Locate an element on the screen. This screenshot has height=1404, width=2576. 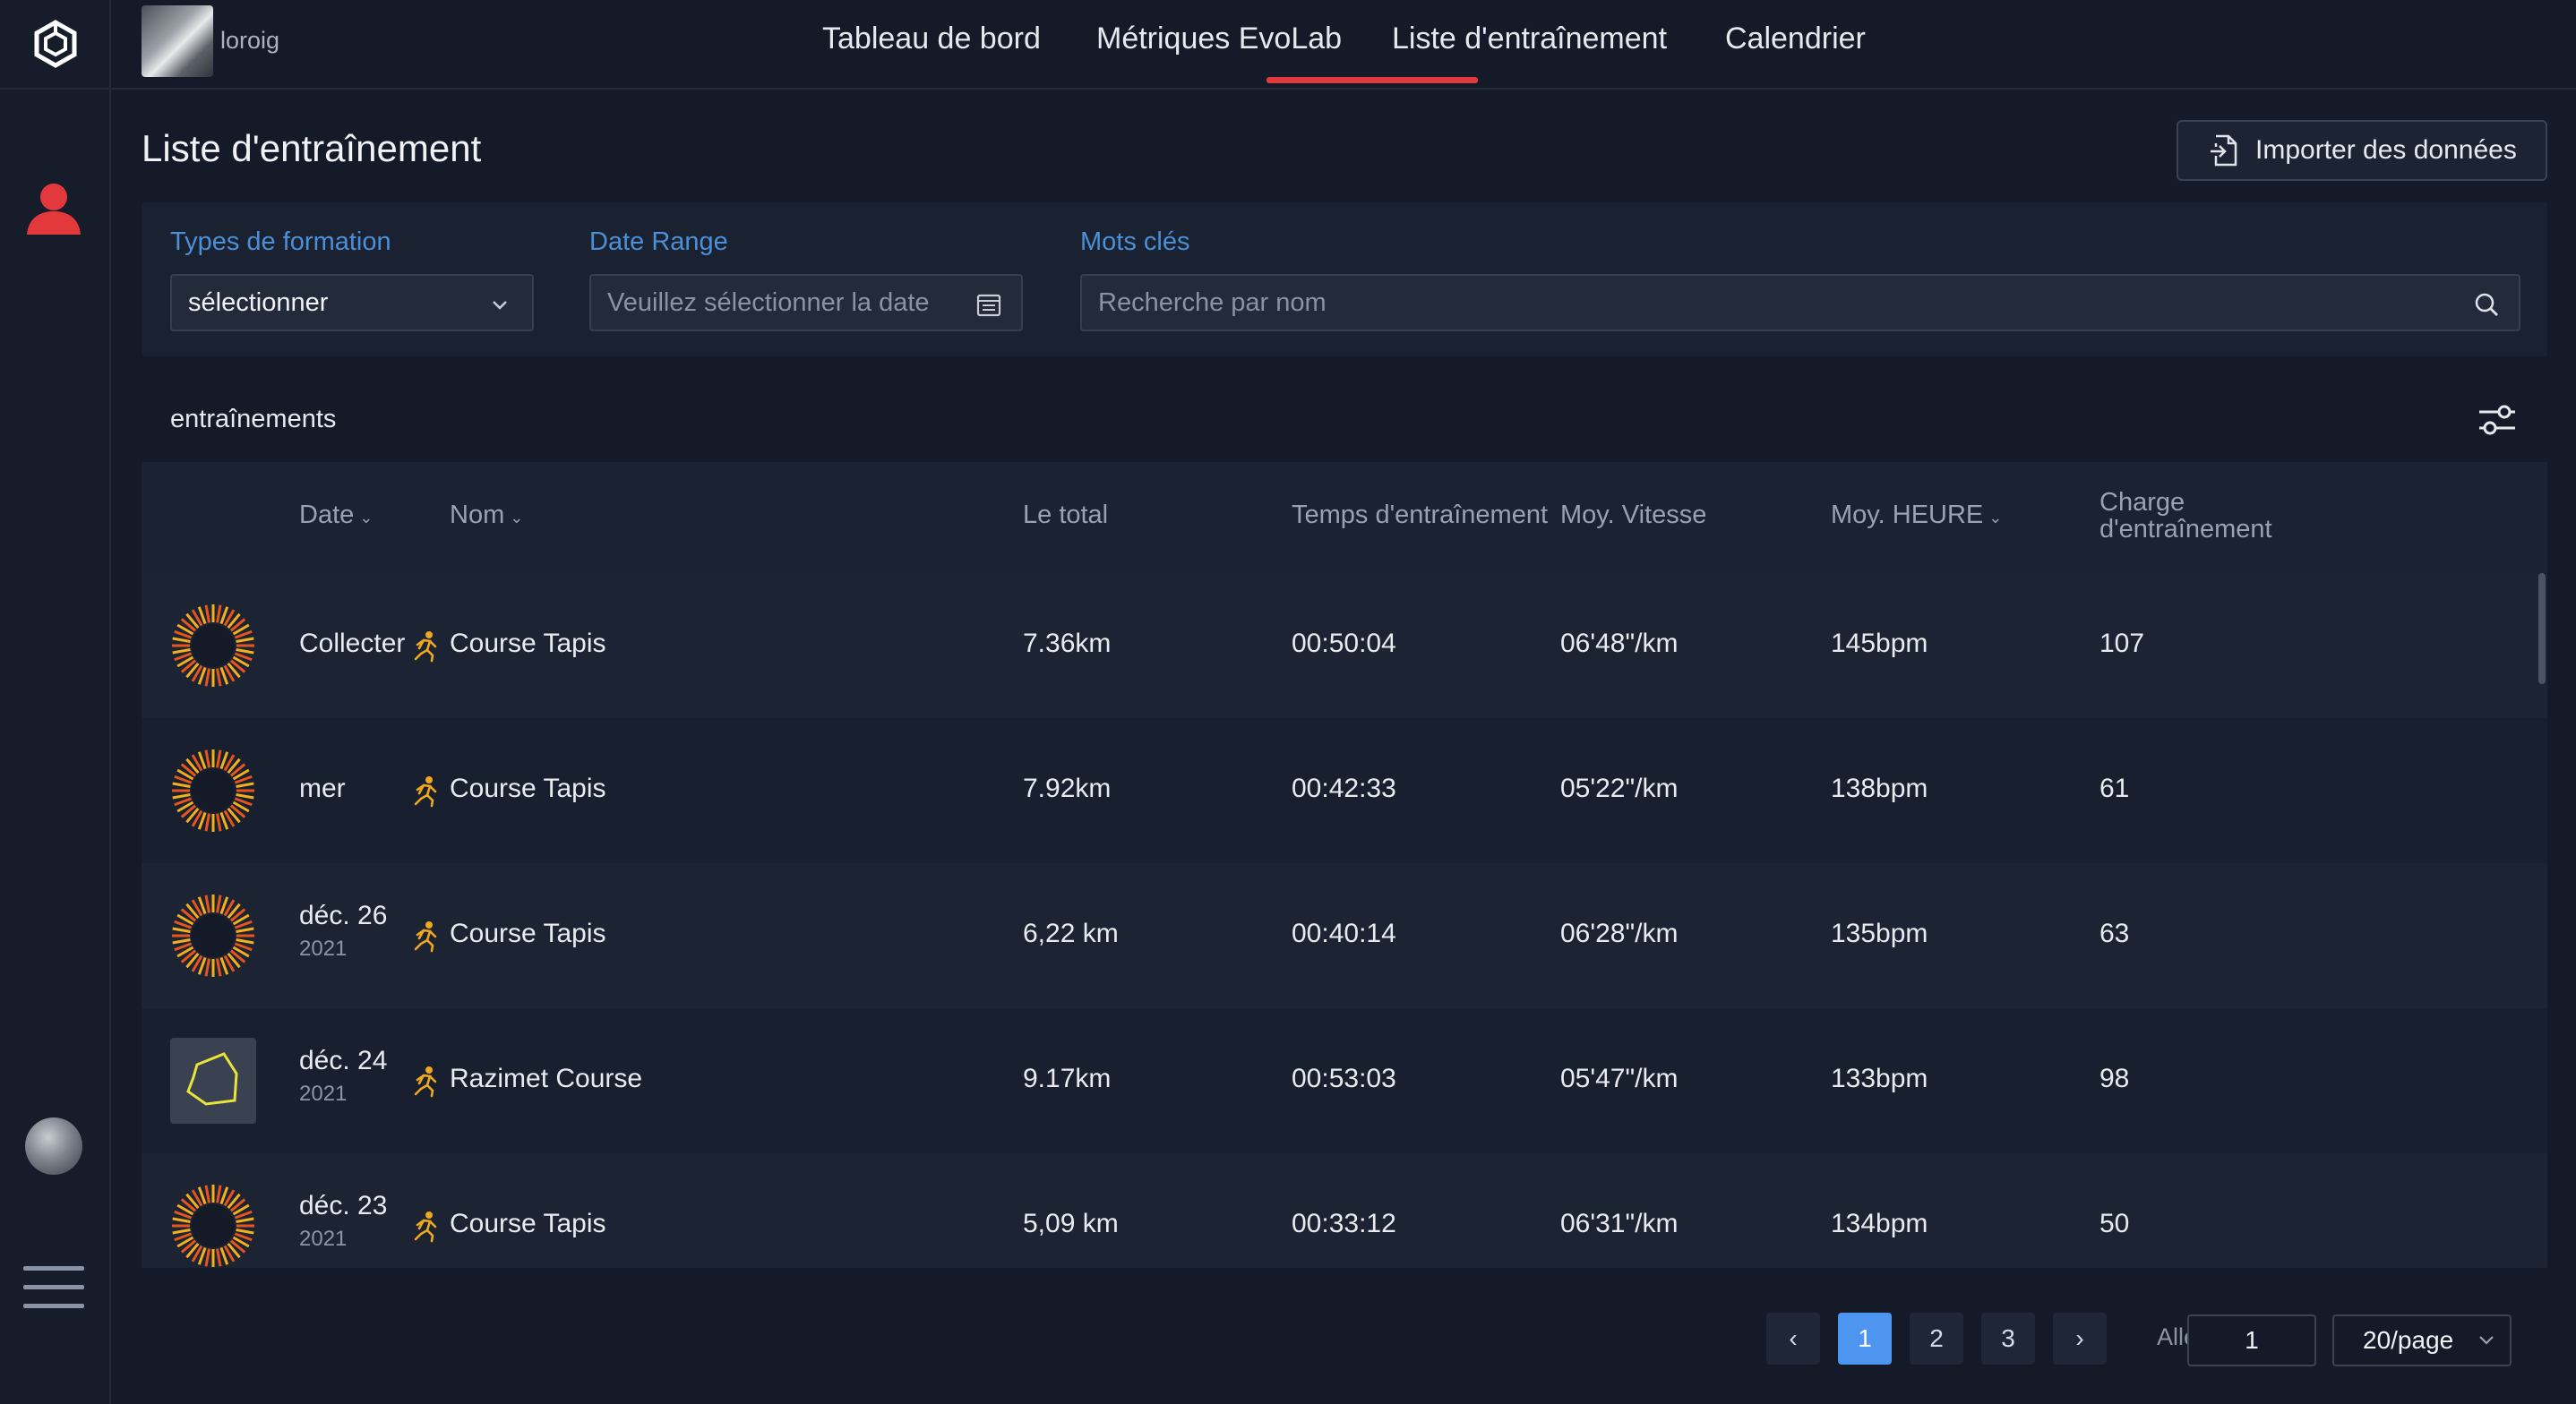
row-speed: 06'31"/km is located at coordinates (1619, 1223).